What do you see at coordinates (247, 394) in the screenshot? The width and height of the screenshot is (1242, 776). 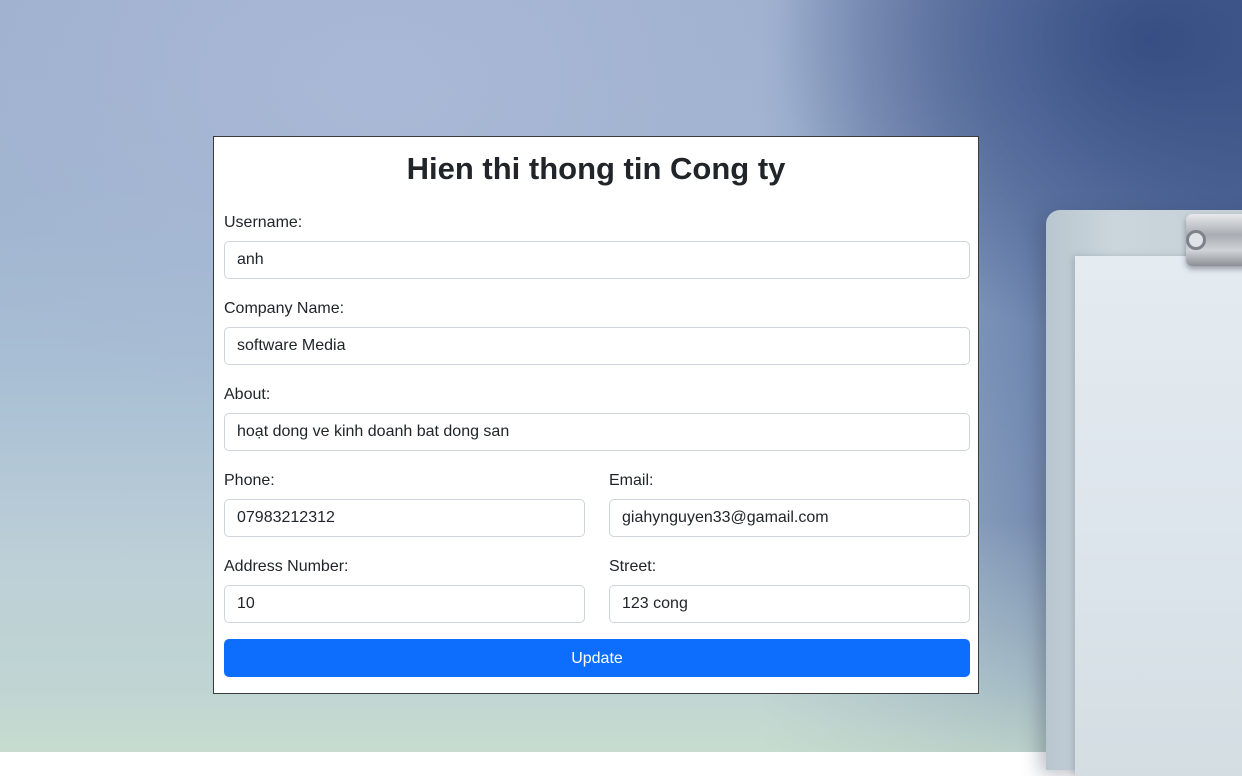 I see `about-label: About:` at bounding box center [247, 394].